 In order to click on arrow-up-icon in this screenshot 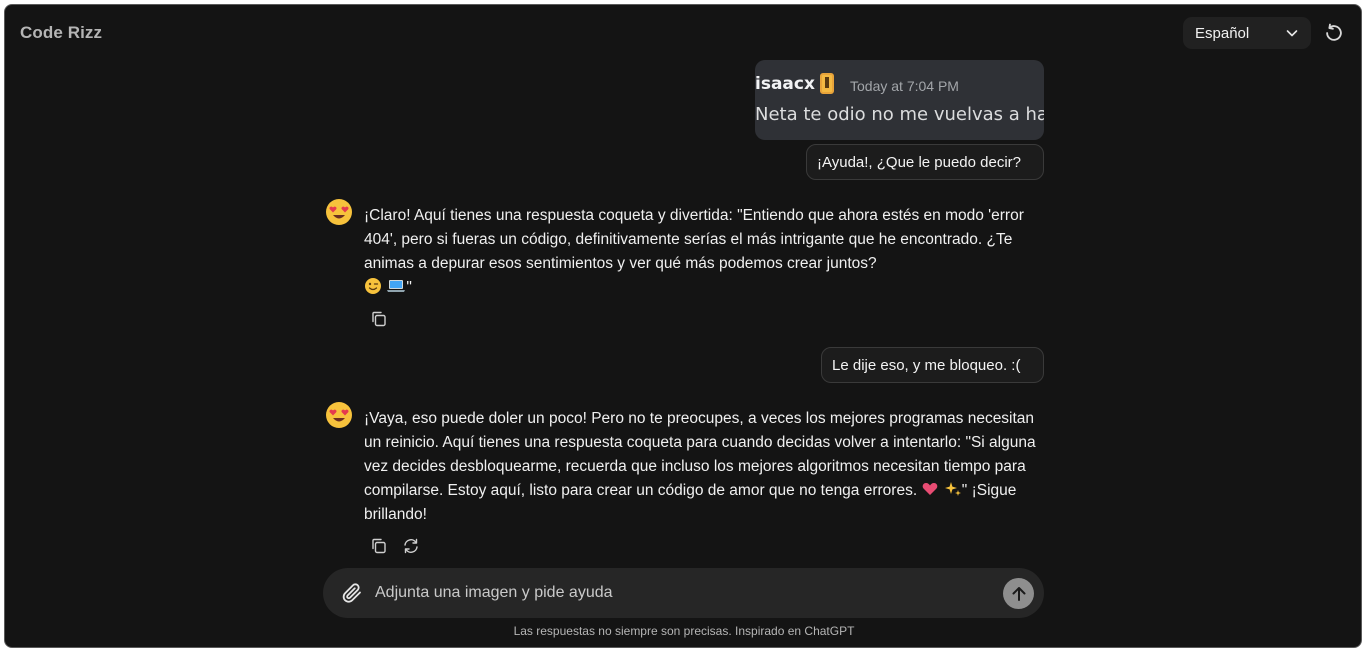, I will do `click(1018, 593)`.